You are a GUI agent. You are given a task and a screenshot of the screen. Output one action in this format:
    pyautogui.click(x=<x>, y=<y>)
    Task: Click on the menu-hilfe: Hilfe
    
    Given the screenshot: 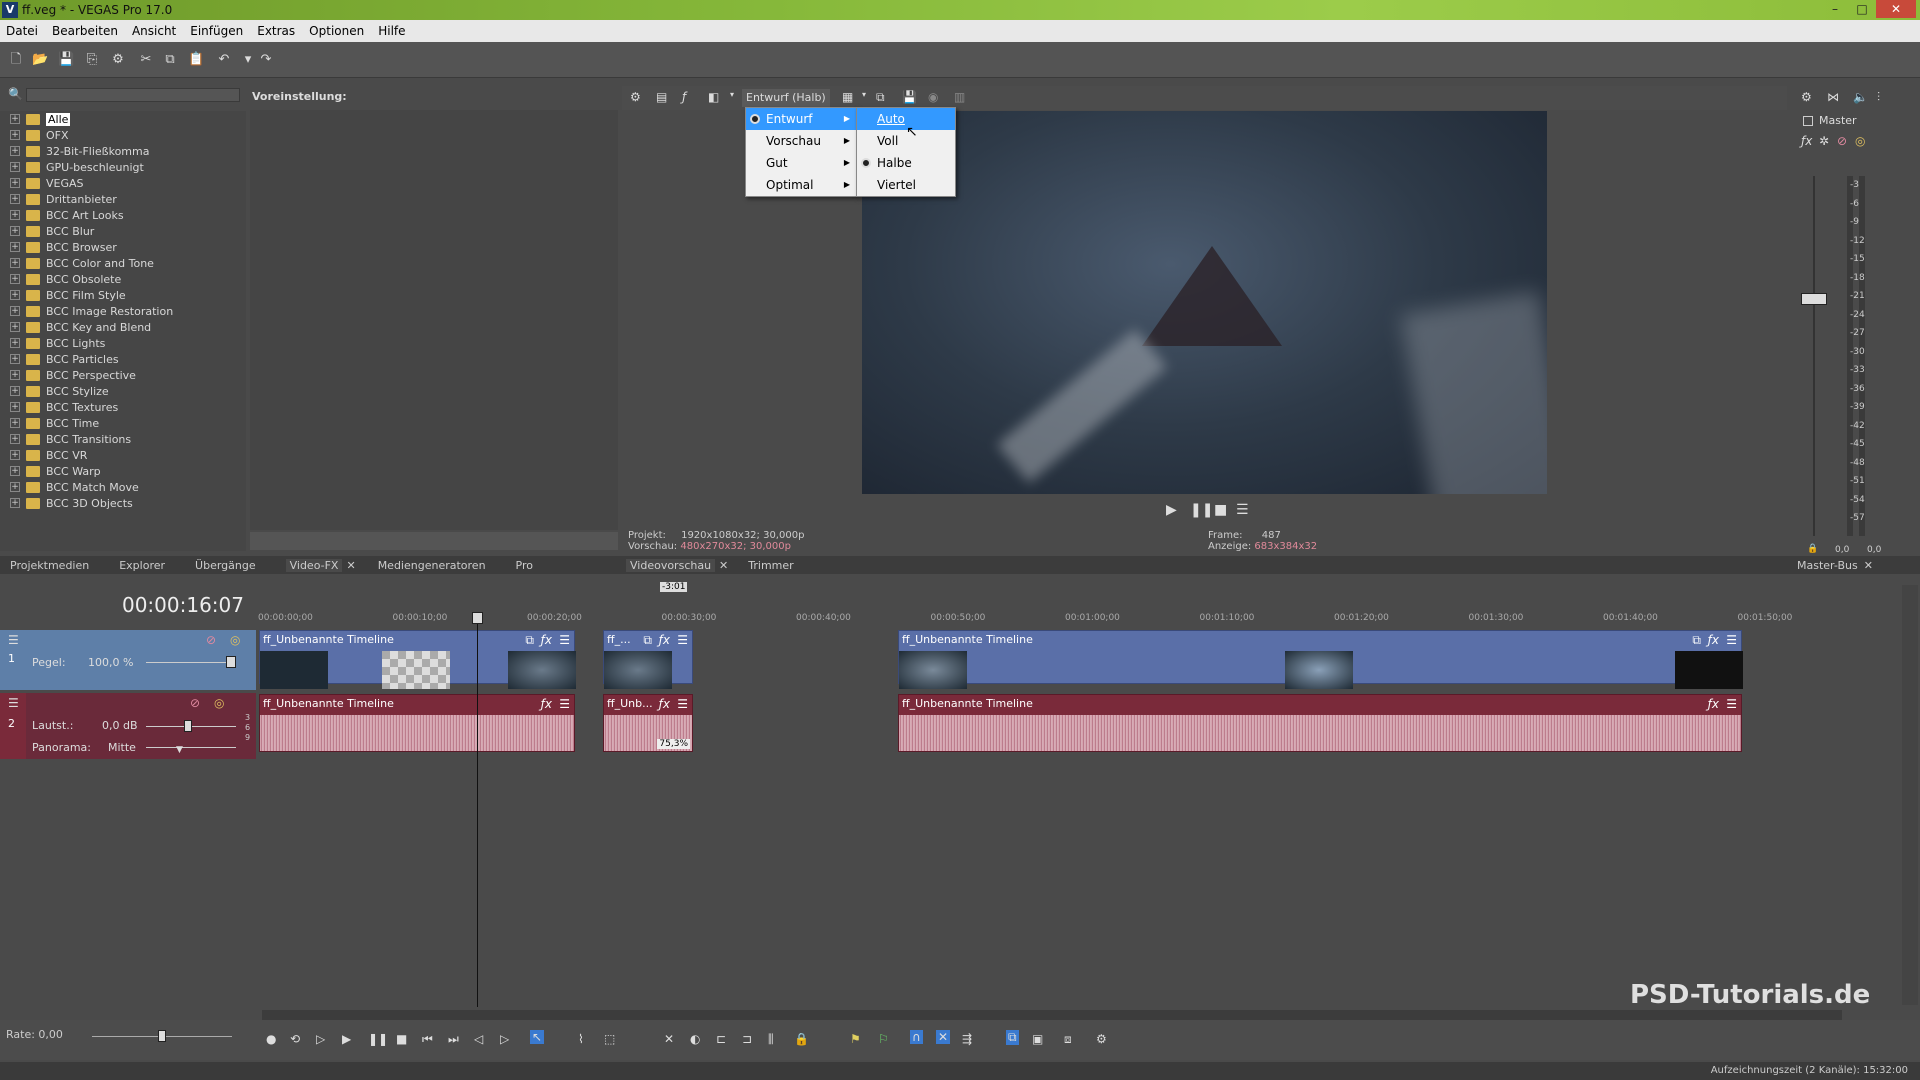 What is the action you would take?
    pyautogui.click(x=391, y=31)
    